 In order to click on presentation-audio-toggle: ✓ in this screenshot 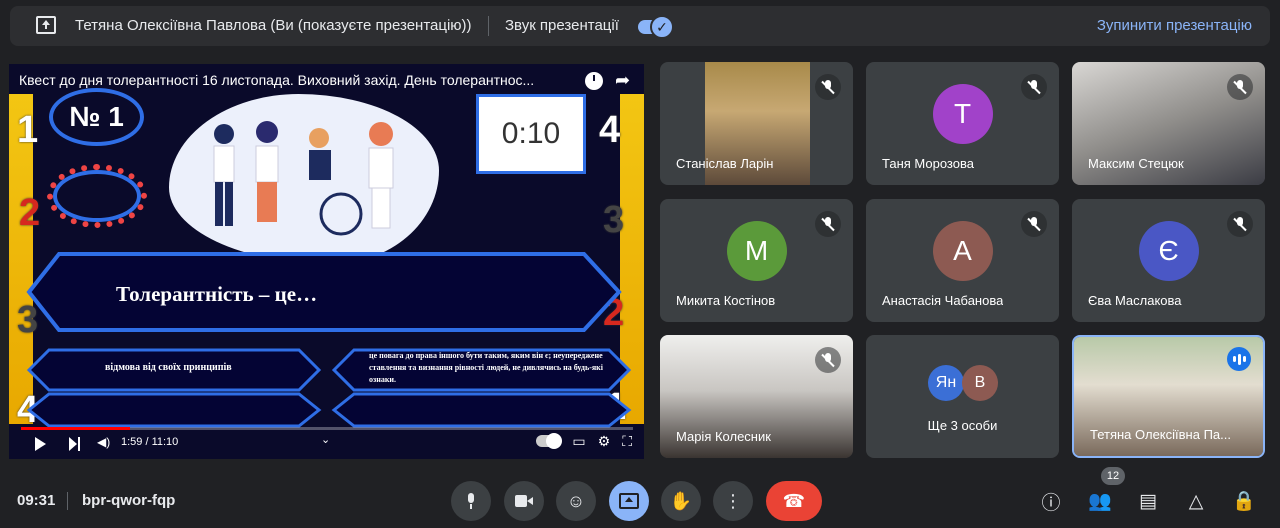, I will do `click(656, 27)`.